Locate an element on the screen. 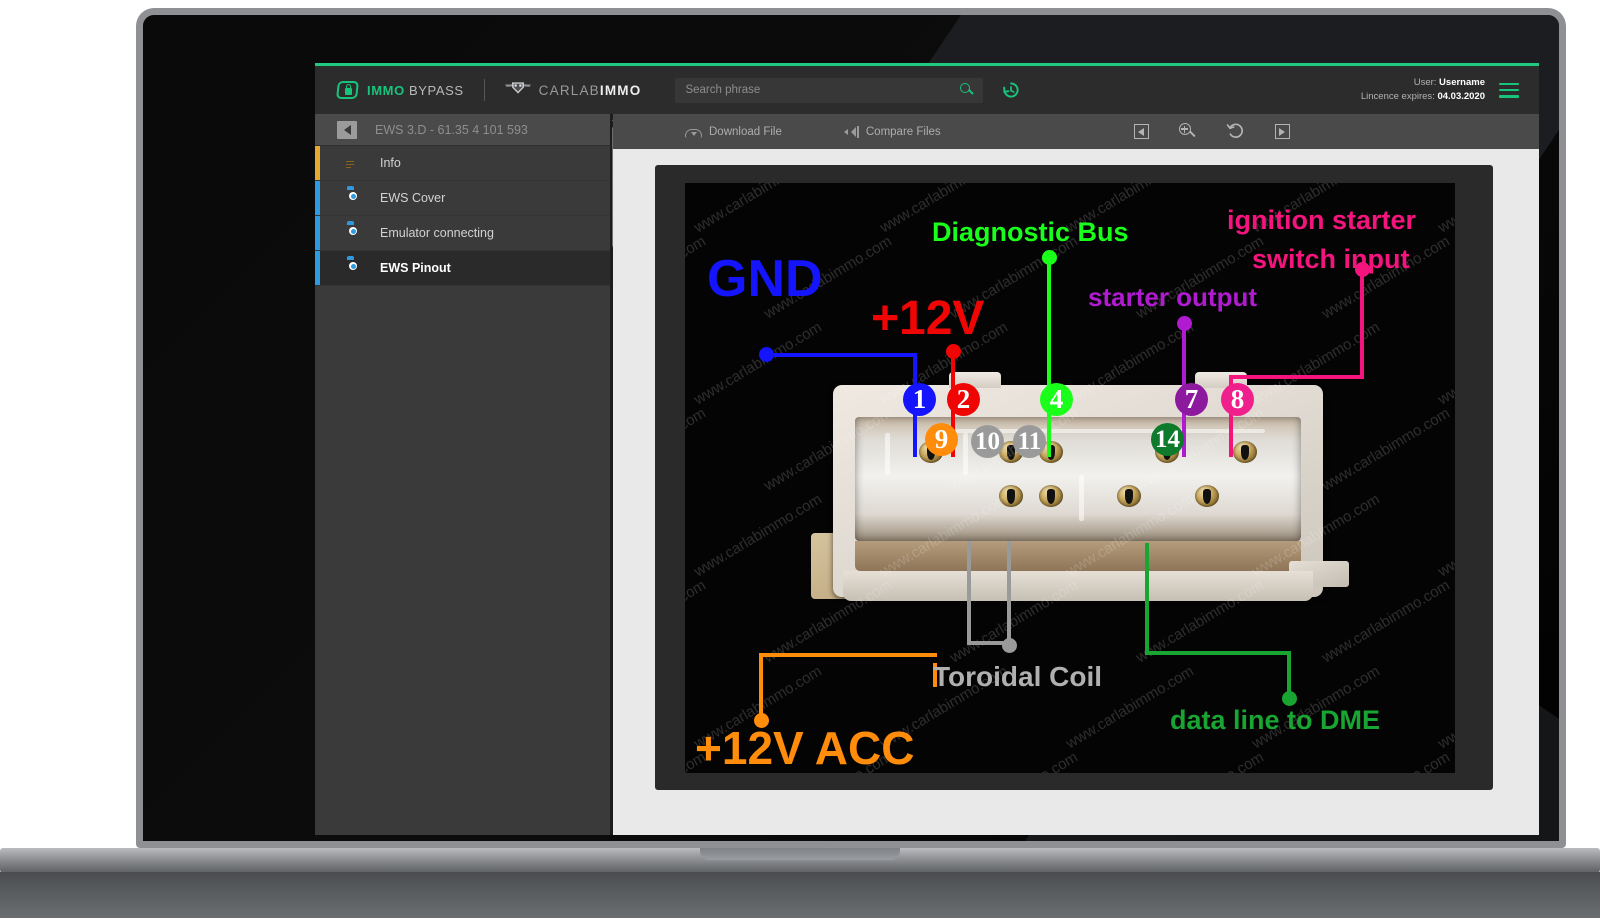 This screenshot has width=1600, height=918. pin-badge-1: 1 is located at coordinates (919, 399).